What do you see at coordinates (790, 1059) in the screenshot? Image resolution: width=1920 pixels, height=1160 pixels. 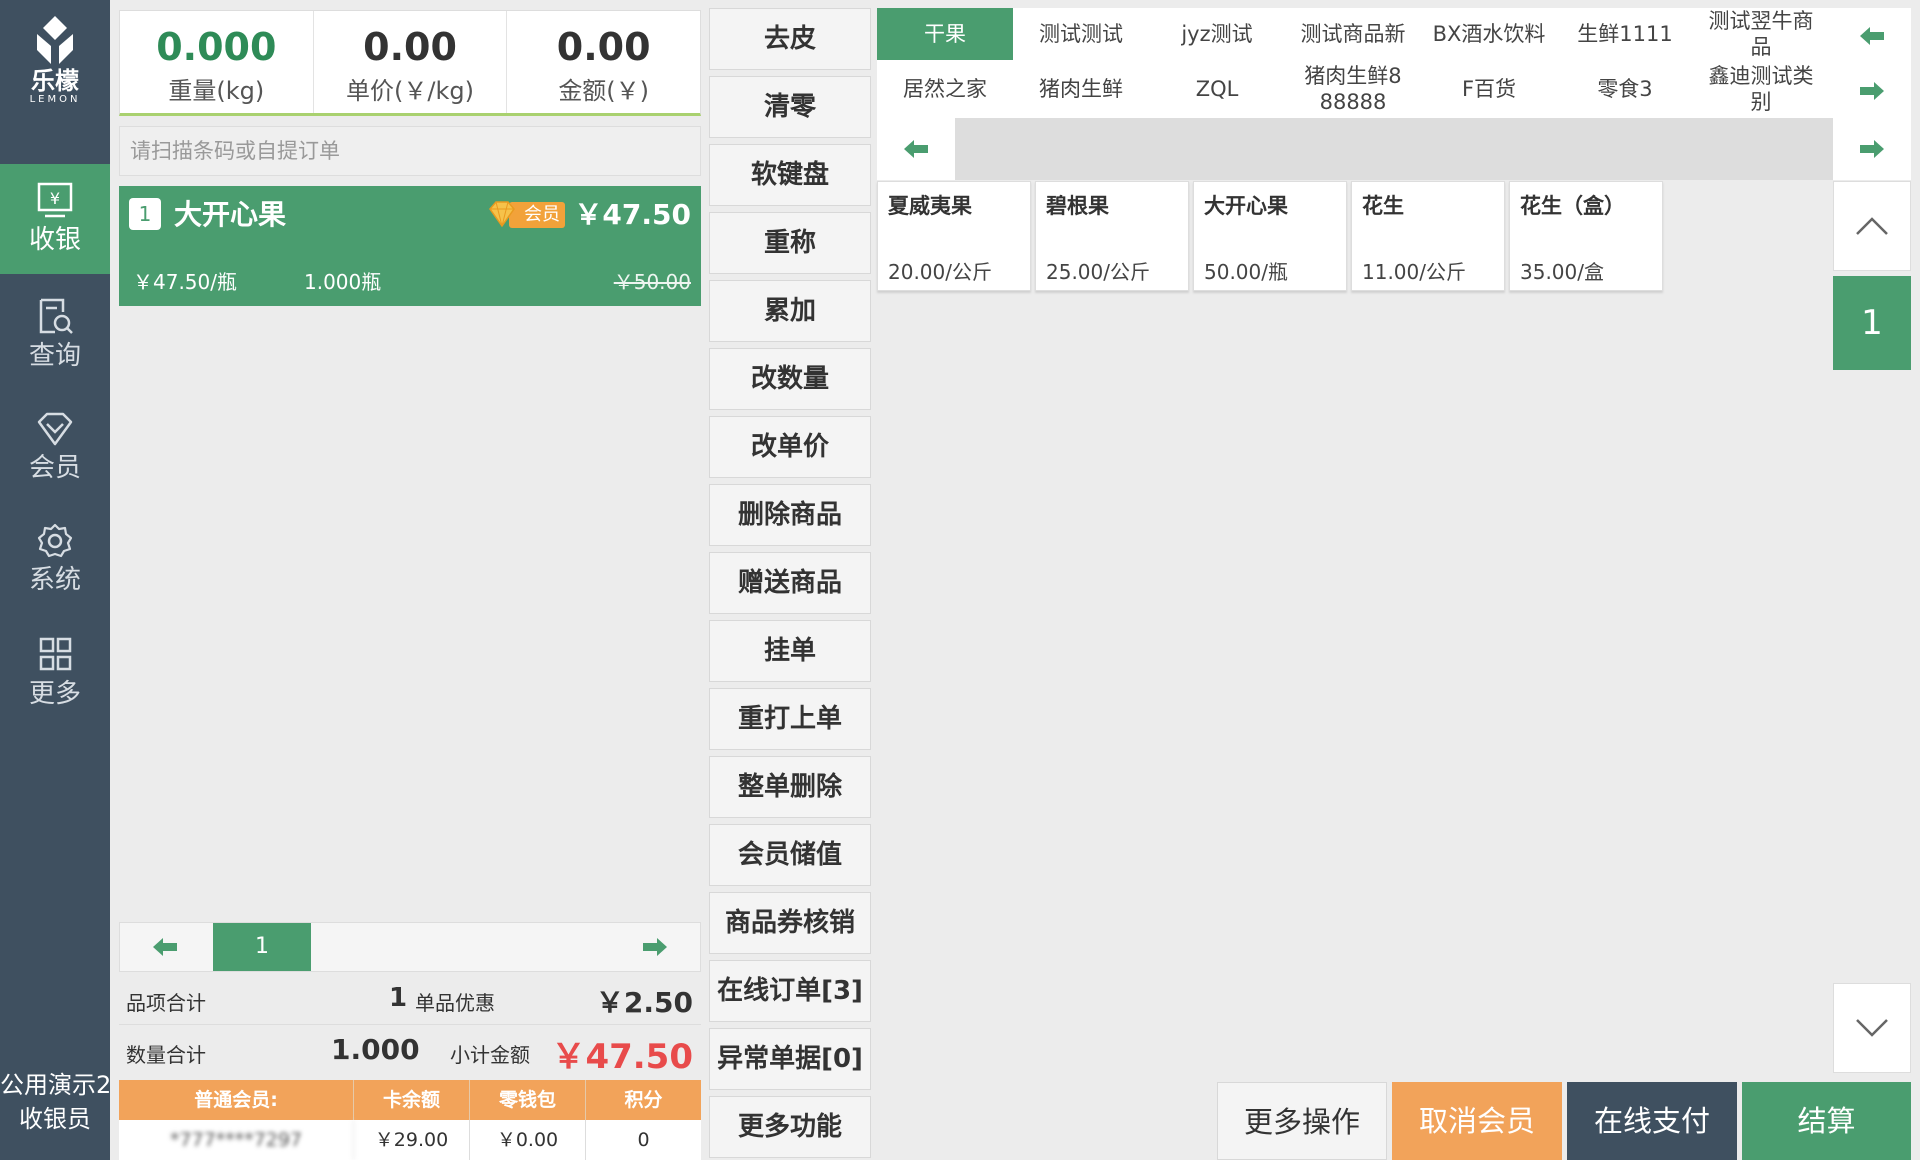 I see `abnormal-orders-button: 异常单据[0]` at bounding box center [790, 1059].